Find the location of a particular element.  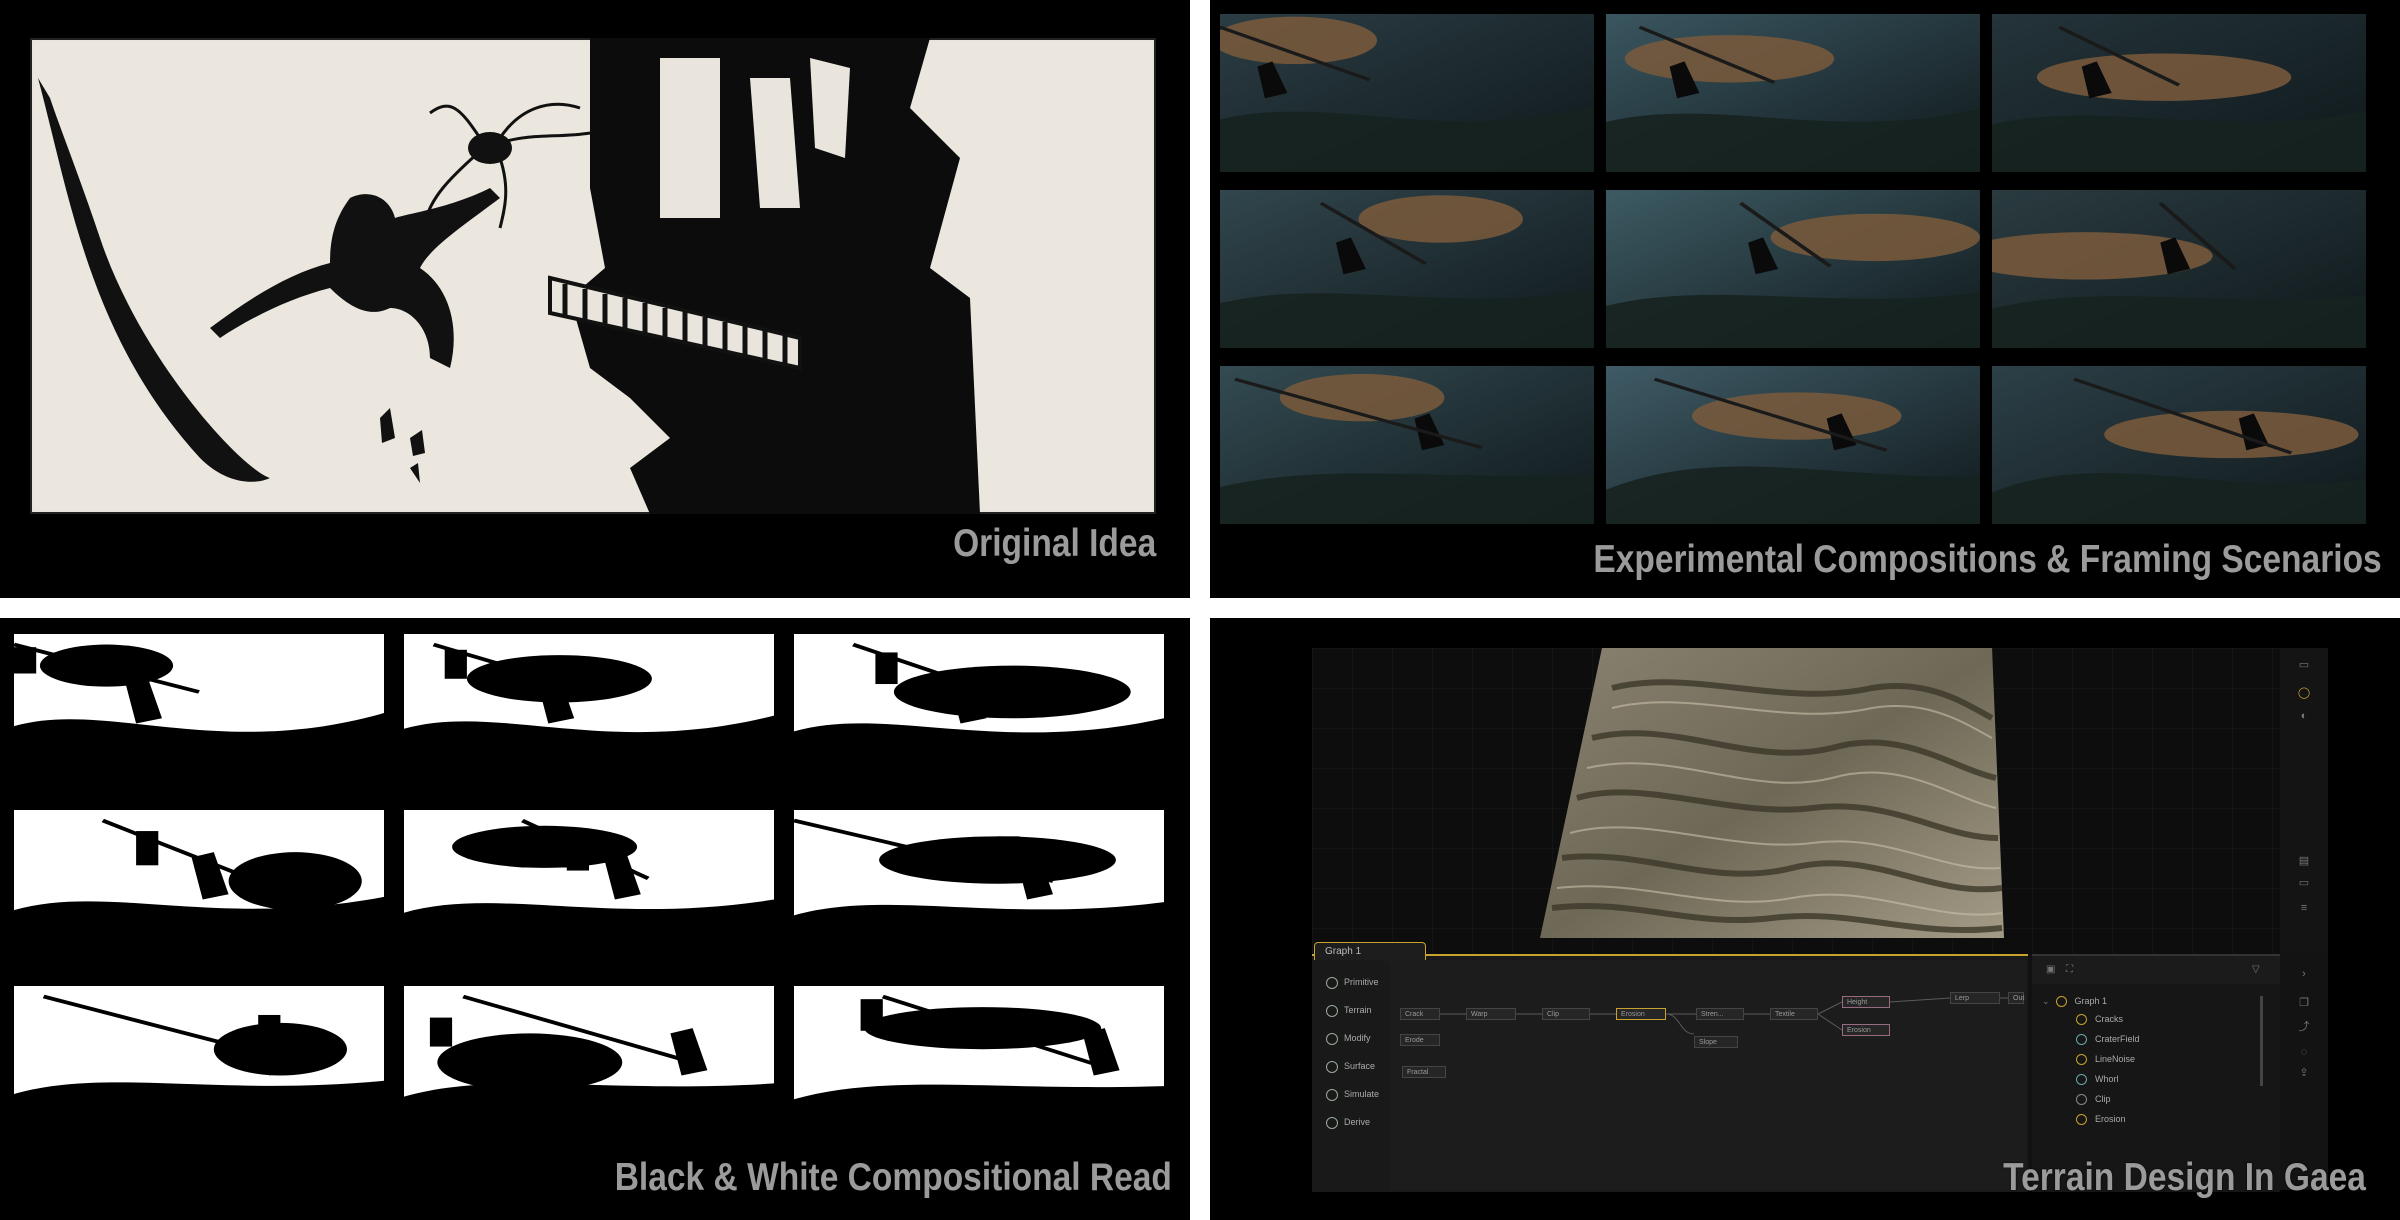

filter-icon: ▣ is located at coordinates (2050, 970).